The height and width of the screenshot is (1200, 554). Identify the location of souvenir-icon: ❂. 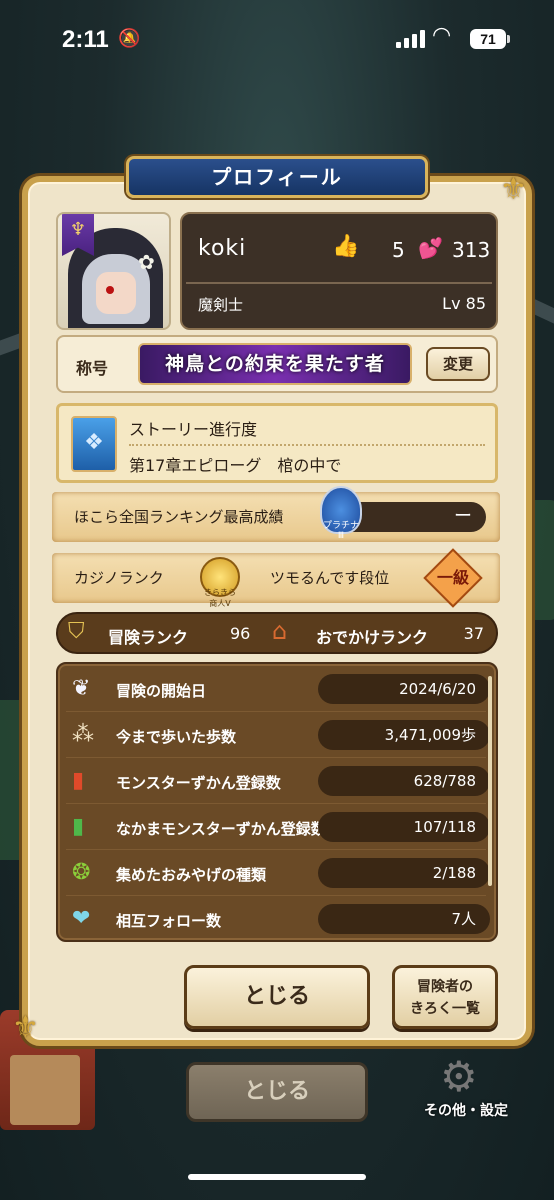
(81, 872).